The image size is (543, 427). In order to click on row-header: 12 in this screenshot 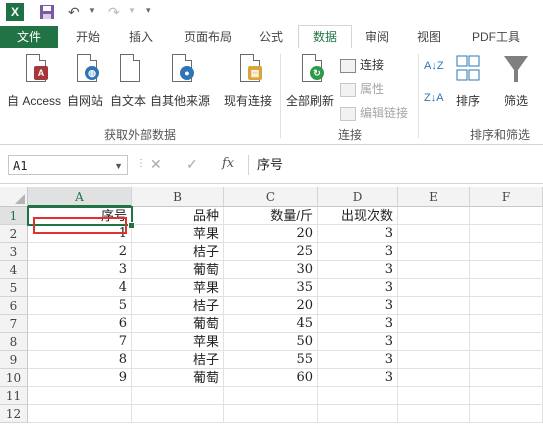, I will do `click(14, 414)`.